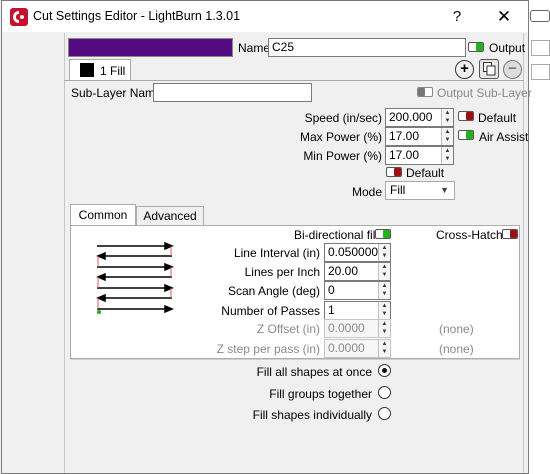 Image resolution: width=550 pixels, height=474 pixels. I want to click on copy-sublayer-button, so click(489, 69).